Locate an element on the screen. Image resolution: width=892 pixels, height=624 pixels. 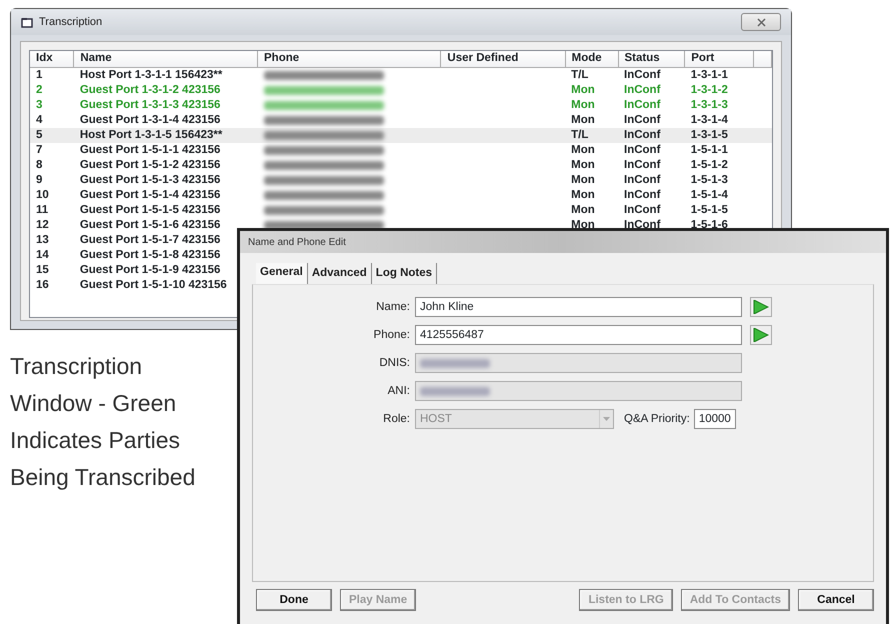
table-cell-text: 9 is located at coordinates (39, 180).